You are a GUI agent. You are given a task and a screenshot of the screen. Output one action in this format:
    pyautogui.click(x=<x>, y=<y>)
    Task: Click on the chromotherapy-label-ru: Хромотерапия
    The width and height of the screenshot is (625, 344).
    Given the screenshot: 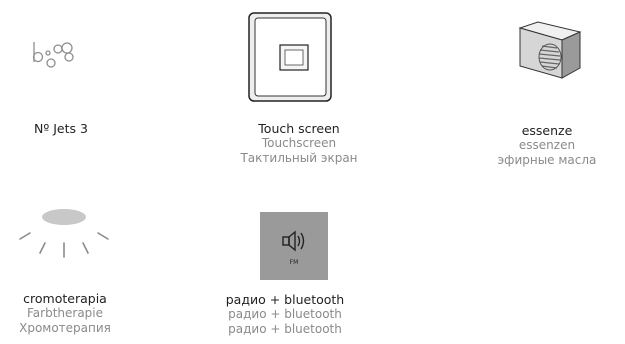 What is the action you would take?
    pyautogui.click(x=65, y=328)
    